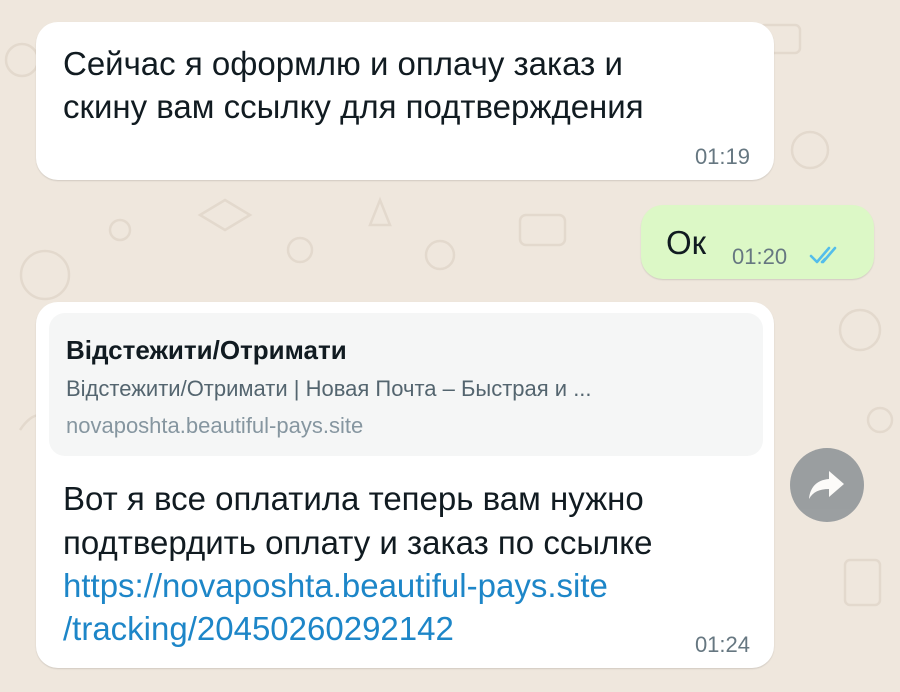  Describe the element at coordinates (722, 156) in the screenshot. I see `message-timestamp: 01:19` at that location.